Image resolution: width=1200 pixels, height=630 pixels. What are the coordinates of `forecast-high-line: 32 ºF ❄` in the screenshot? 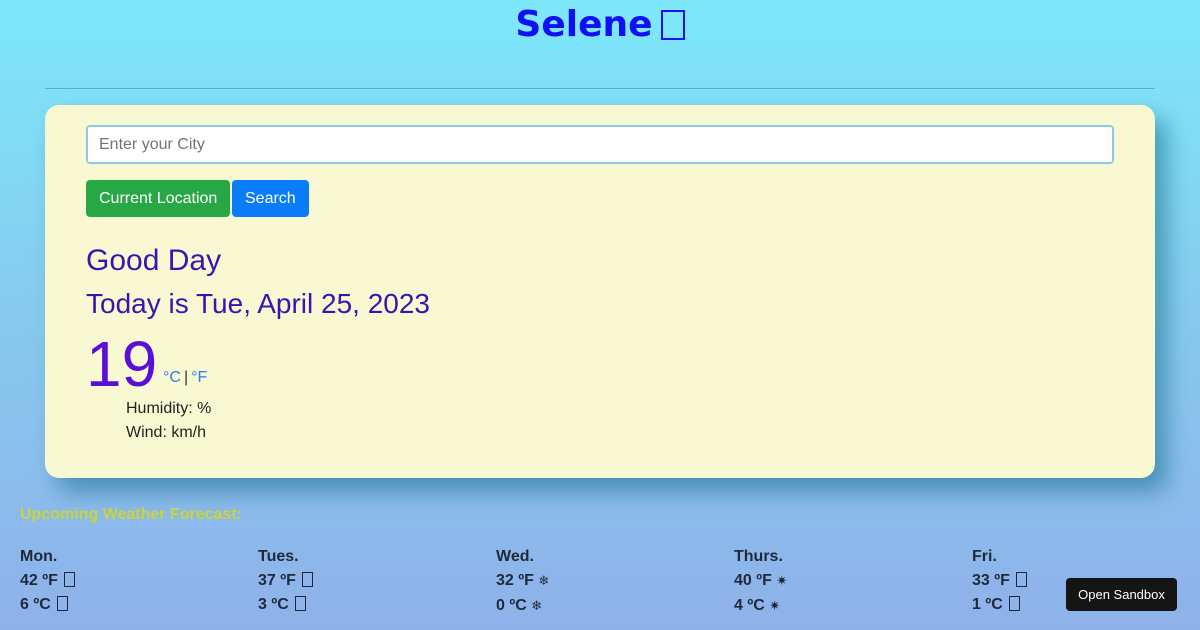 It's located at (522, 581).